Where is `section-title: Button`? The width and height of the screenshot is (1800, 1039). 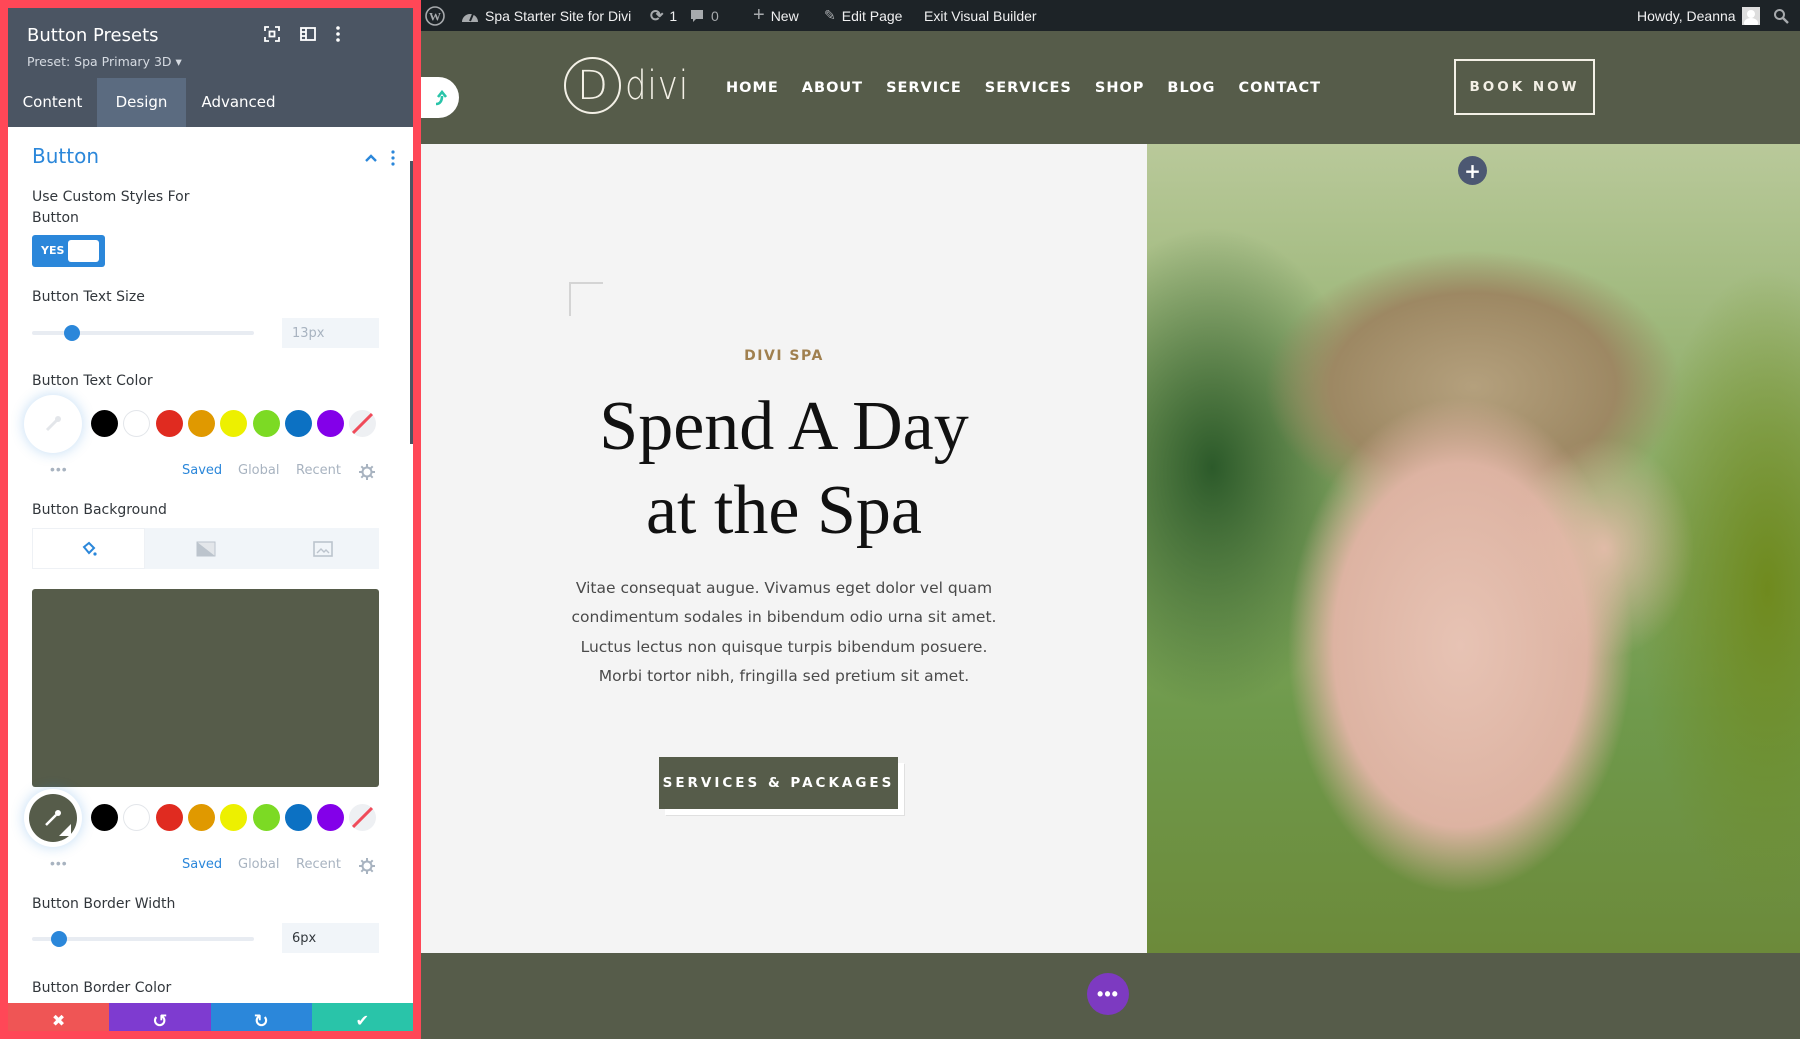 section-title: Button is located at coordinates (65, 156).